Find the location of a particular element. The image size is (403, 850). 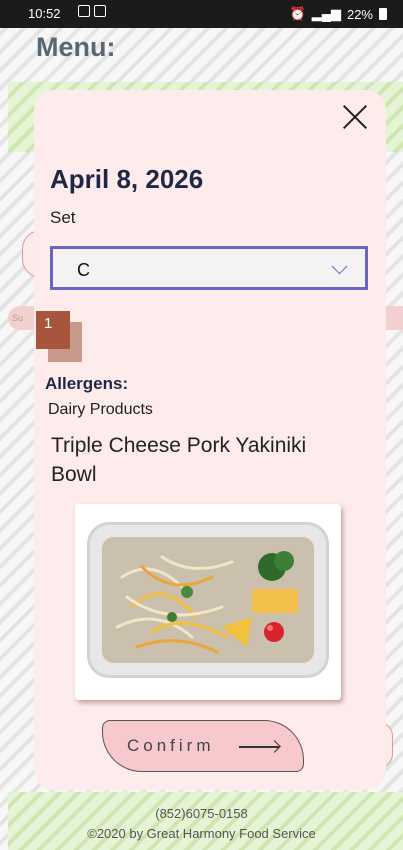

item-number-badge: 1 is located at coordinates (53, 330).